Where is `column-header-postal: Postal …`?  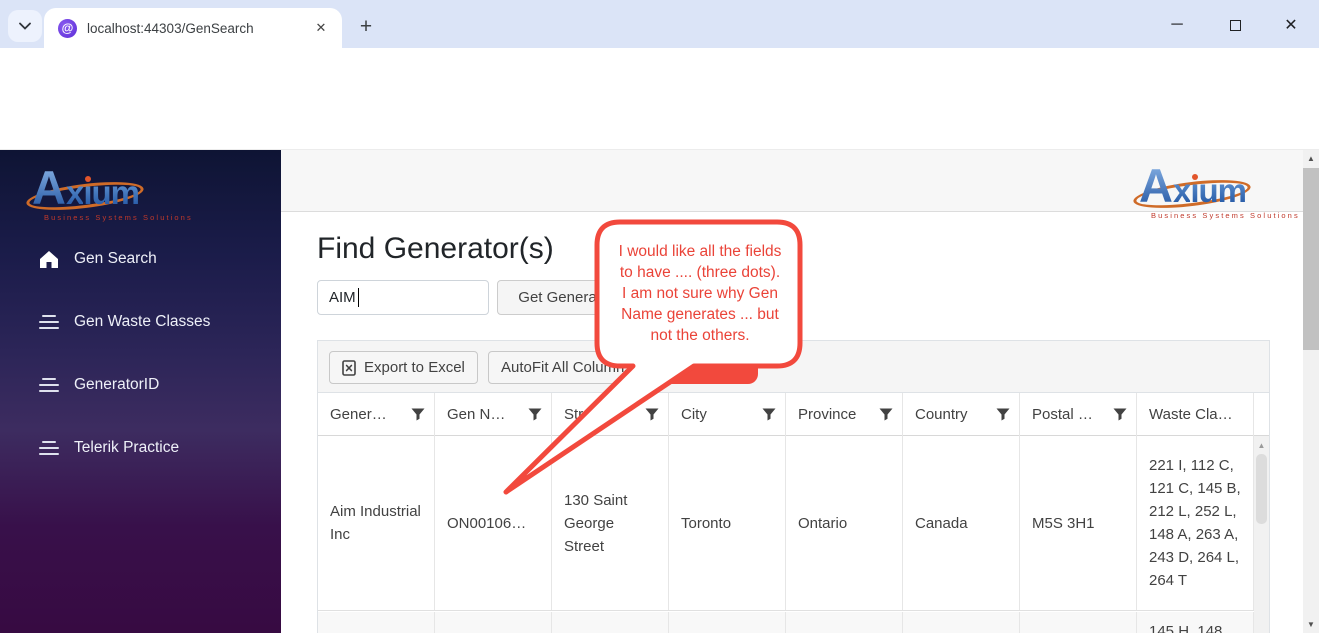 column-header-postal: Postal … is located at coordinates (1078, 414).